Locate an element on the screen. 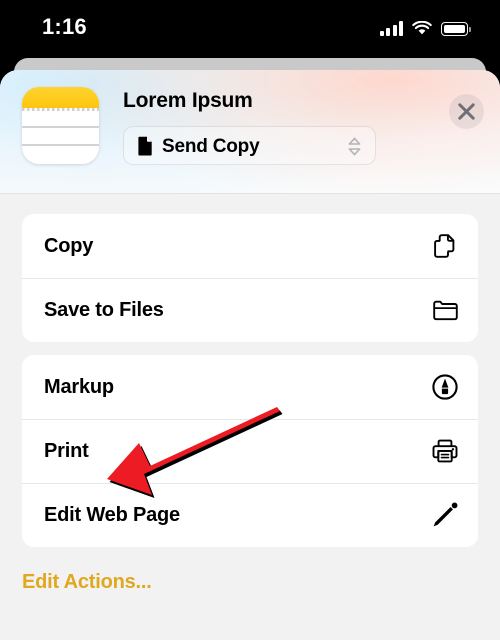 This screenshot has width=500, height=640. action-row-edit-web-page: Edit Web Page is located at coordinates (250, 515).